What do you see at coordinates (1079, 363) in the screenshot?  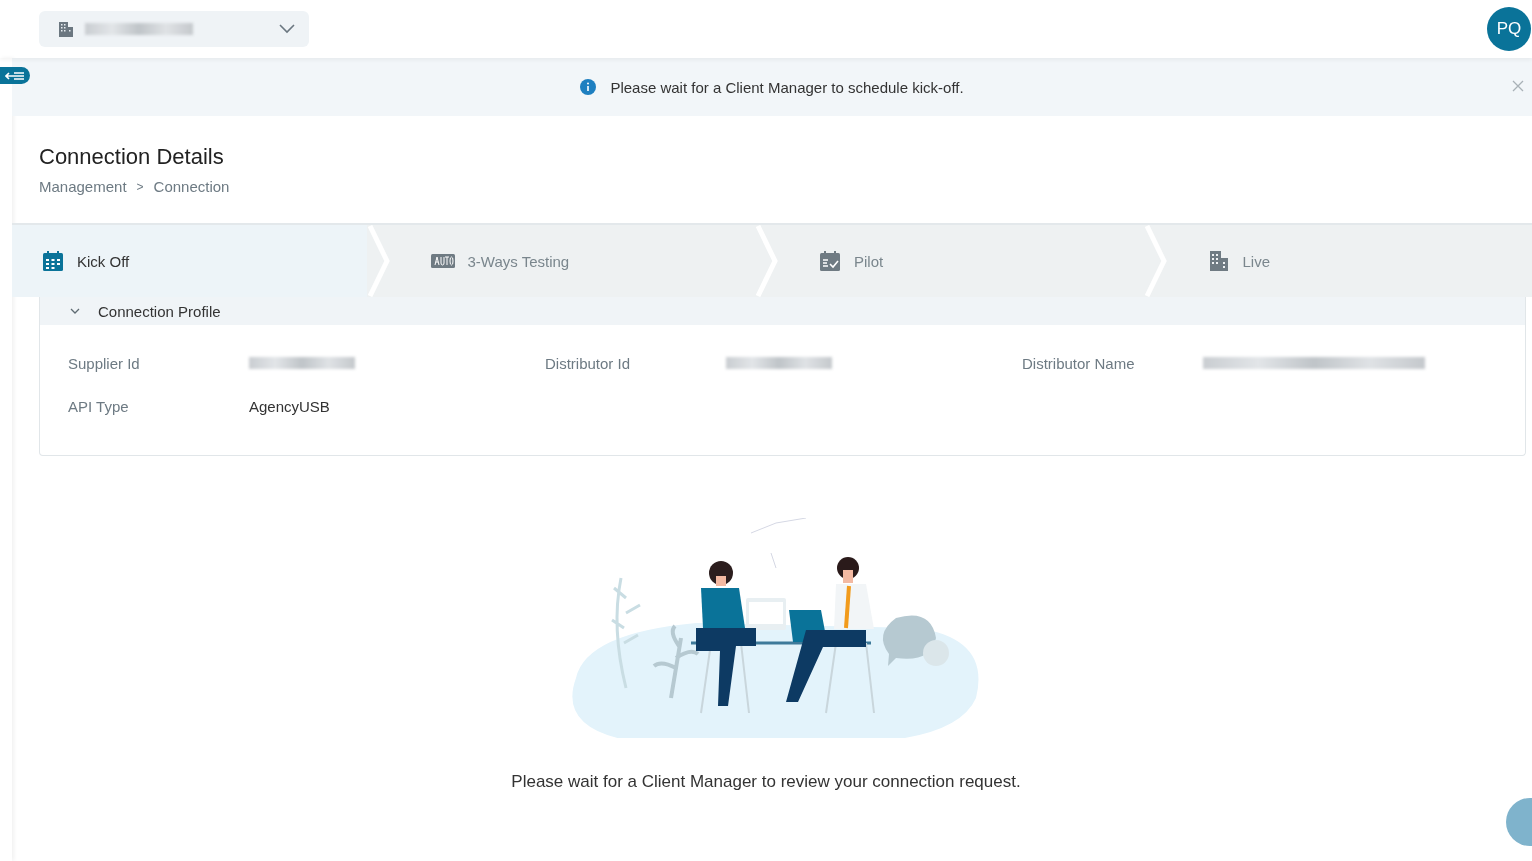 I see `field-label: Distributor Name` at bounding box center [1079, 363].